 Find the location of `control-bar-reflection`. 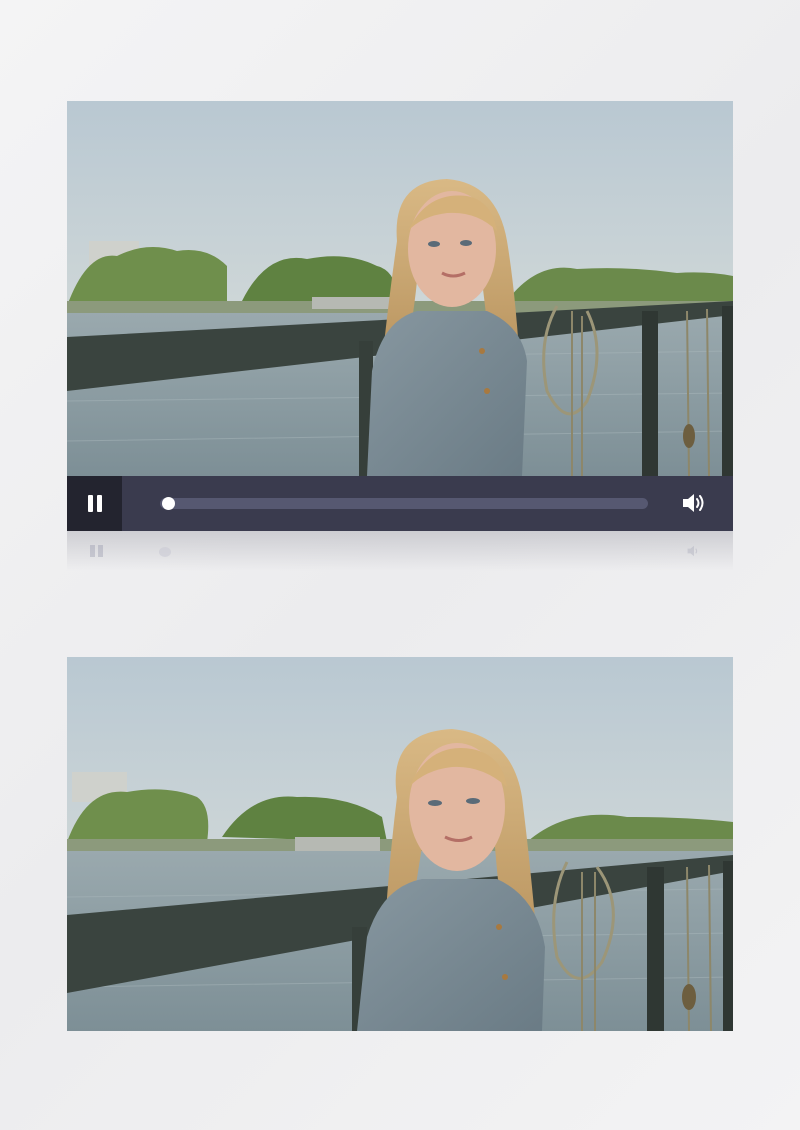

control-bar-reflection is located at coordinates (400, 551).